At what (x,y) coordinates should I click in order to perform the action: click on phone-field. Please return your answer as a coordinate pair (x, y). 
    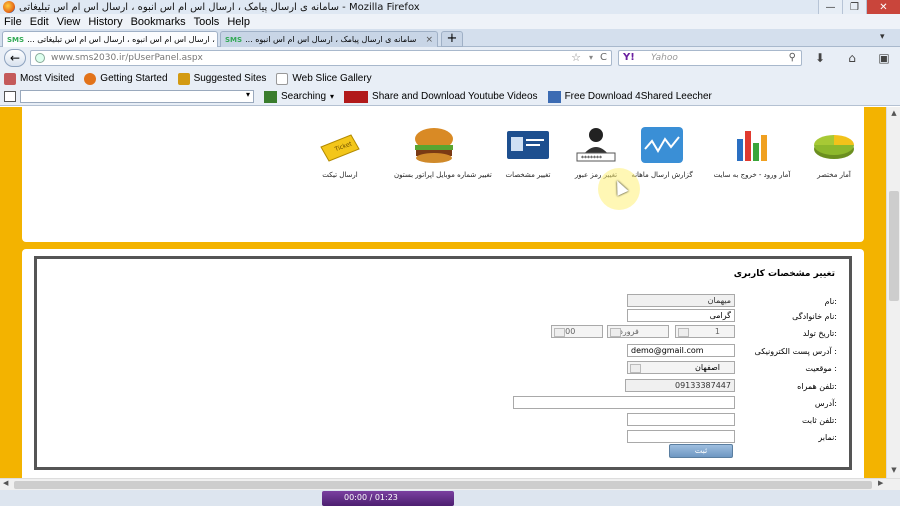
    Looking at the image, I should click on (681, 419).